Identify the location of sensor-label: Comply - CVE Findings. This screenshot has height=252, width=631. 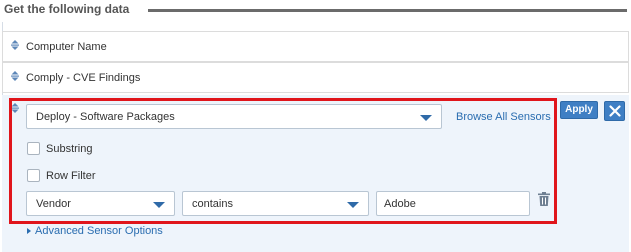
(83, 78).